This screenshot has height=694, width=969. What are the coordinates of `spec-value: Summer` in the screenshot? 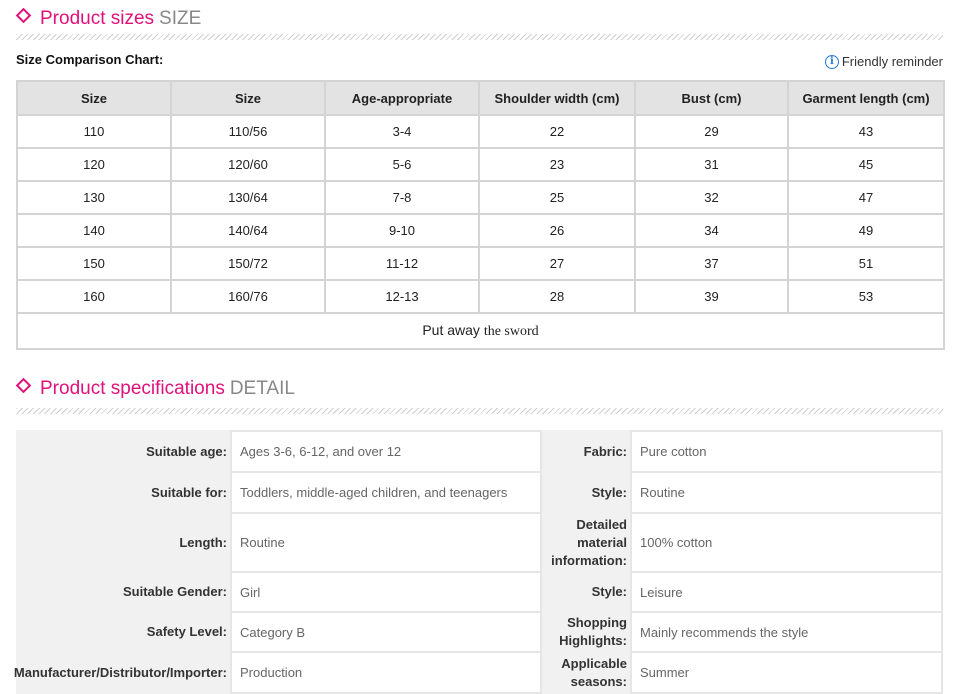 It's located at (786, 672).